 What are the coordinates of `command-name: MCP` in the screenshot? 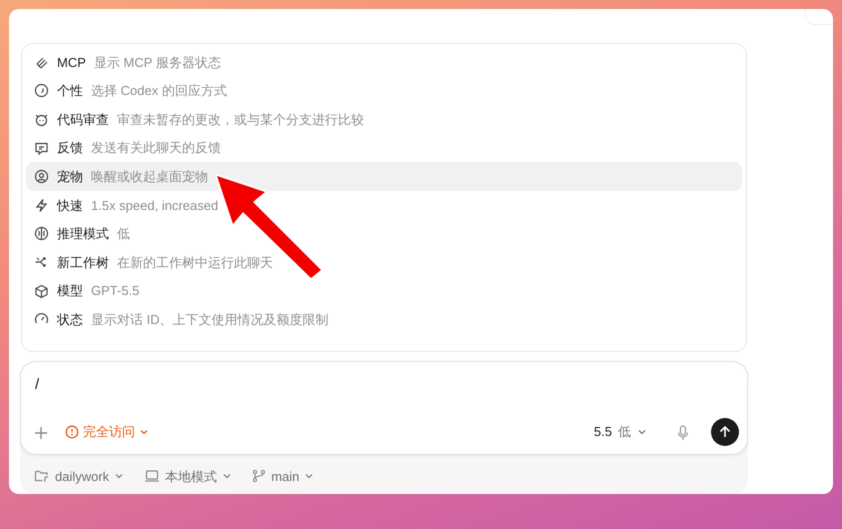 It's located at (71, 63).